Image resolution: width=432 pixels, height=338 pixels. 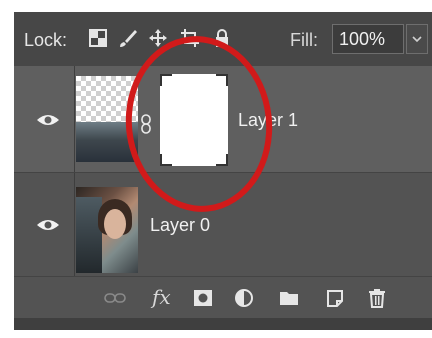 I want to click on layers-bottom-toolbar: fx, so click(x=223, y=297).